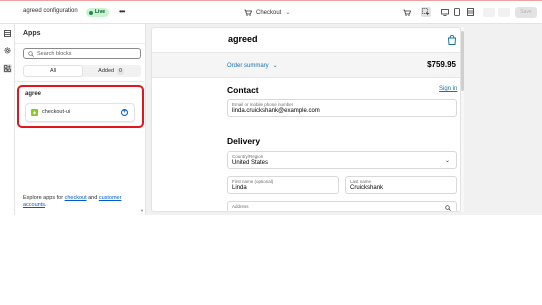 The image size is (542, 305). What do you see at coordinates (44, 198) in the screenshot?
I see `explore-prefix: Explore apps for` at bounding box center [44, 198].